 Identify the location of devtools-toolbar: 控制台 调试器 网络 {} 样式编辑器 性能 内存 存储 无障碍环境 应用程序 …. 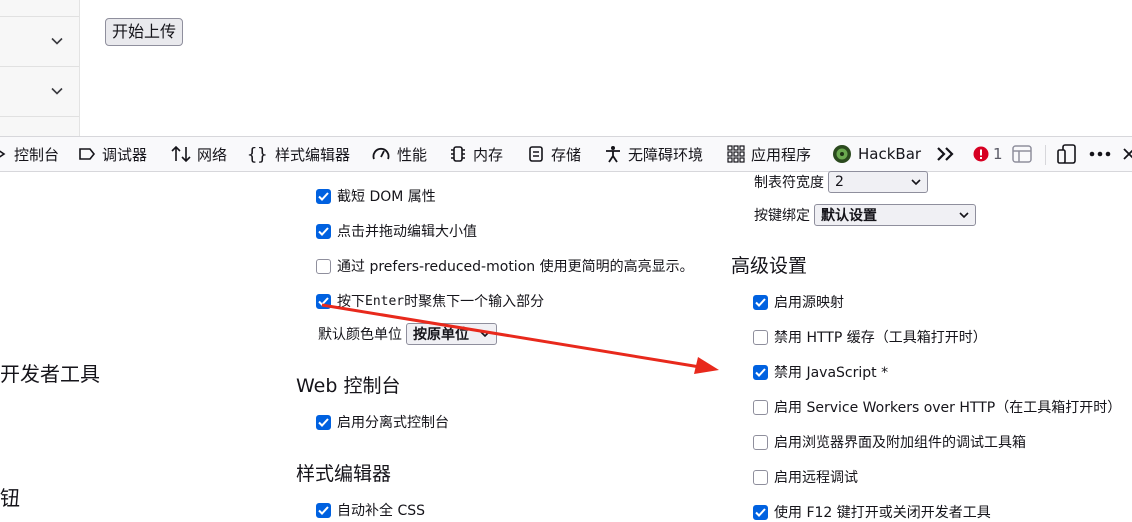
(566, 154).